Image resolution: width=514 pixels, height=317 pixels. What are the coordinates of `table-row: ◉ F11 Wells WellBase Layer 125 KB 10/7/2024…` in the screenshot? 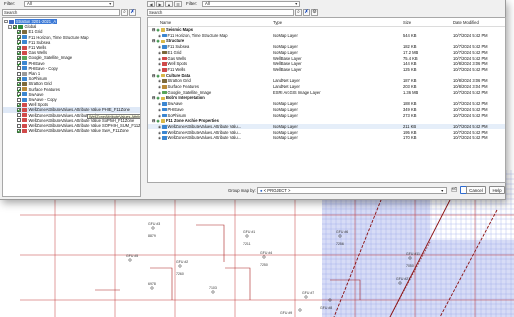 It's located at (326, 69).